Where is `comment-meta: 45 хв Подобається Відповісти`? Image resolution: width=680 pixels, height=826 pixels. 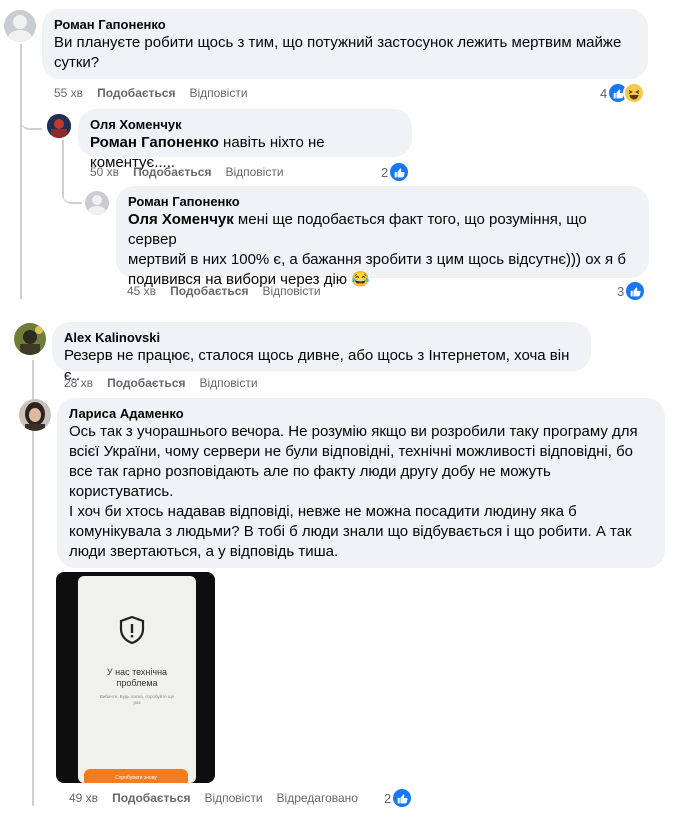
comment-meta: 45 хв Подобається Відповісти is located at coordinates (231, 291).